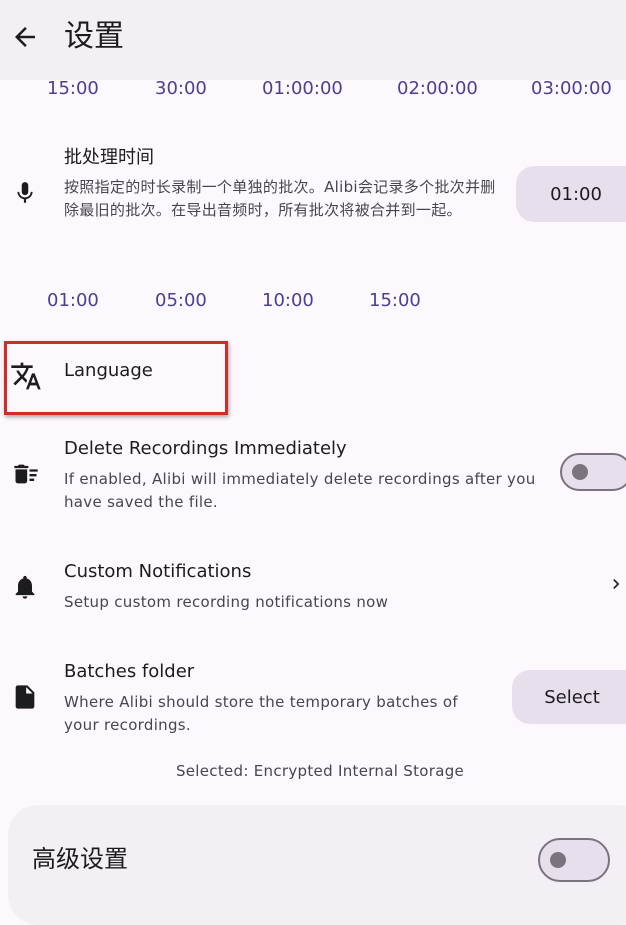 The height and width of the screenshot is (925, 626). What do you see at coordinates (181, 89) in the screenshot?
I see `duration-chip: 30:00` at bounding box center [181, 89].